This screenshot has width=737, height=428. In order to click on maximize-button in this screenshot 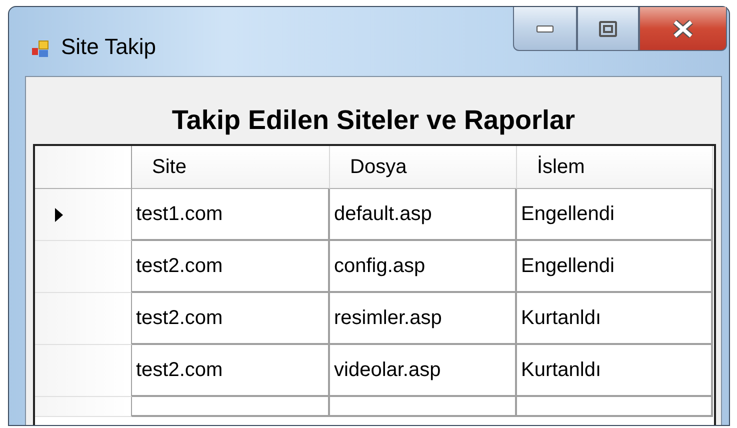, I will do `click(608, 29)`.